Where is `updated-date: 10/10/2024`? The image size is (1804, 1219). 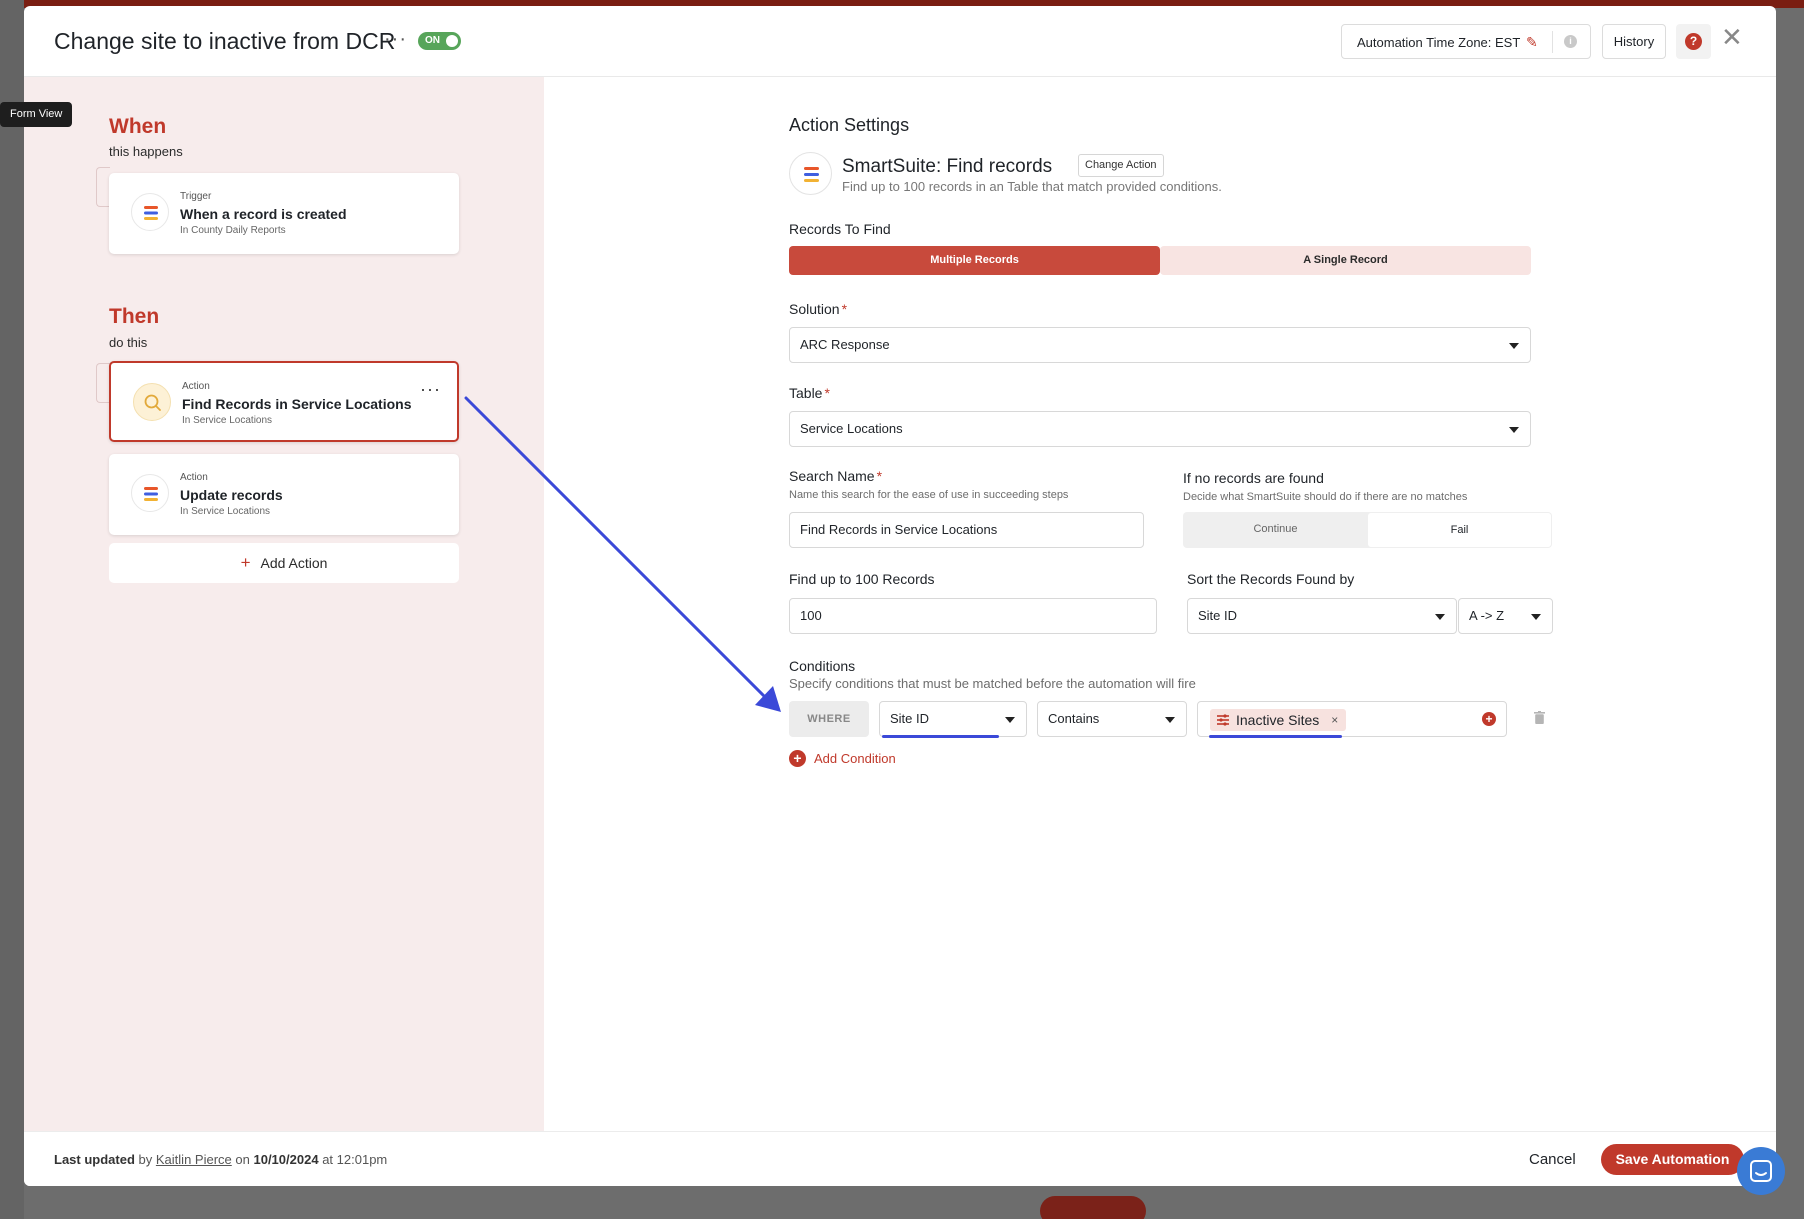 updated-date: 10/10/2024 is located at coordinates (286, 1159).